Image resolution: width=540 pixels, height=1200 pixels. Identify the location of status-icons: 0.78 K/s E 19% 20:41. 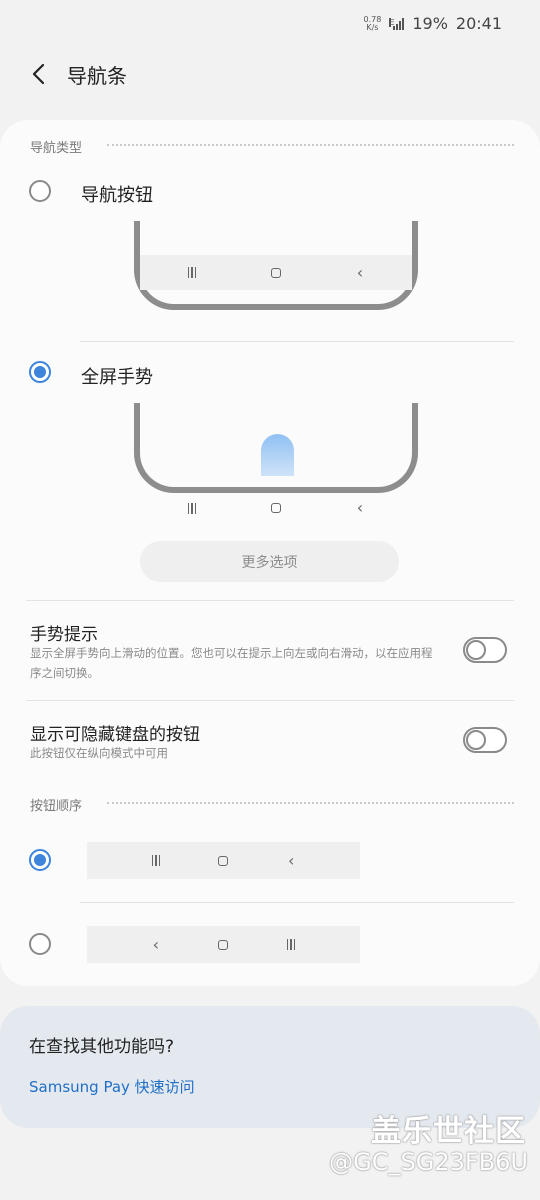
(433, 23).